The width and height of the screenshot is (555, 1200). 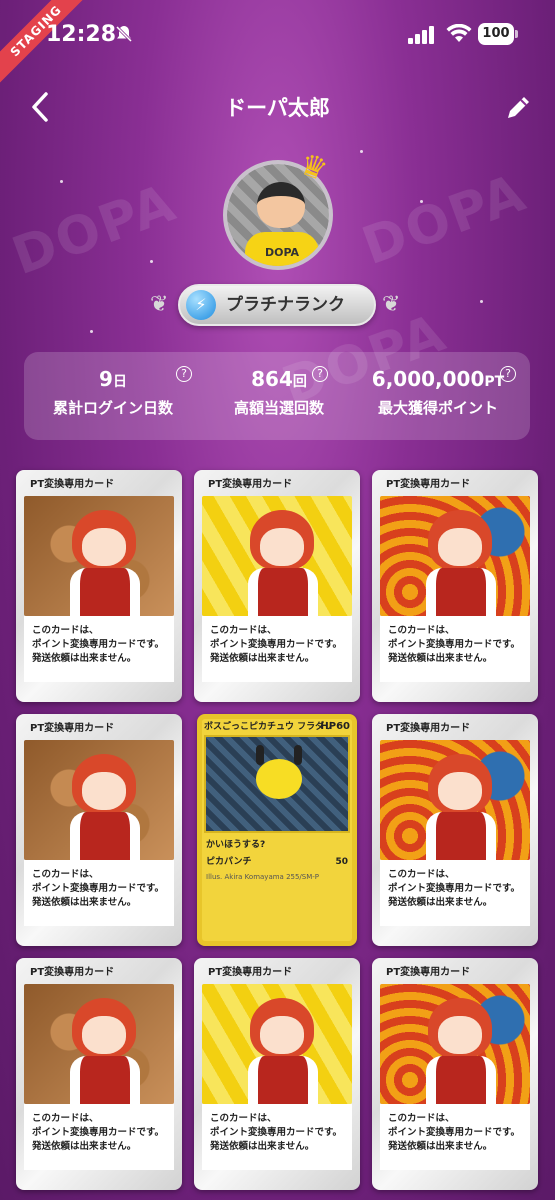 I want to click on rank-label: プラチナランク, so click(x=285, y=305).